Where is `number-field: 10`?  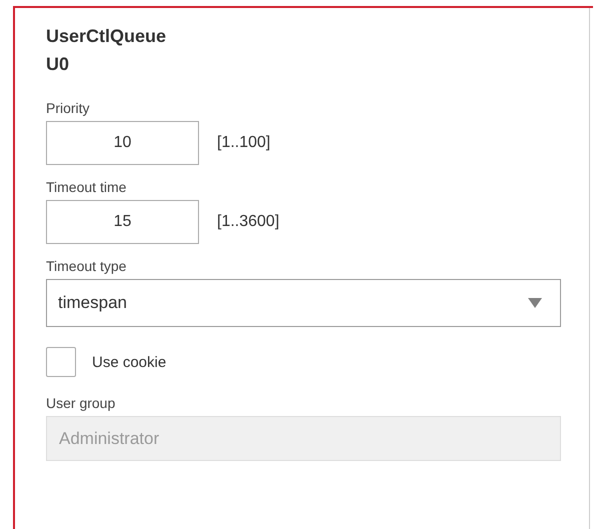 number-field: 10 is located at coordinates (122, 143).